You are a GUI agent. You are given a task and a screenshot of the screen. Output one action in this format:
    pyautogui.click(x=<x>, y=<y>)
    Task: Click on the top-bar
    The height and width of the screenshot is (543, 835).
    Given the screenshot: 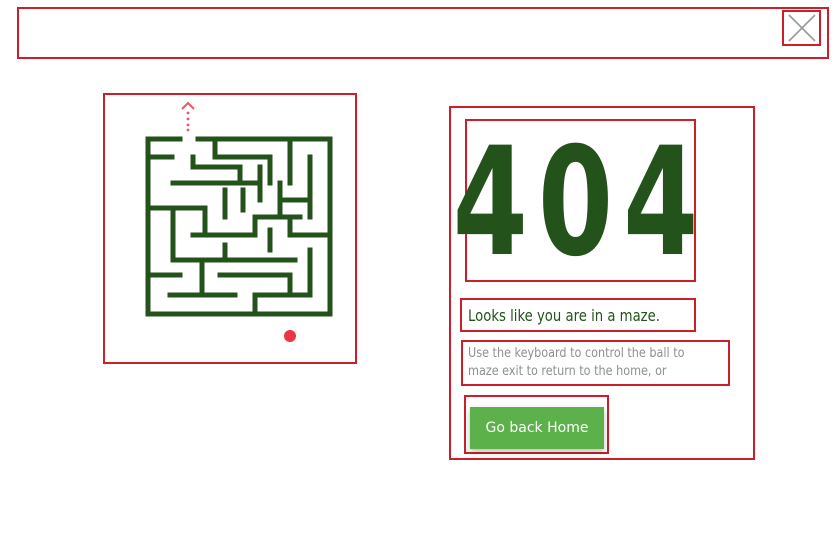 What is the action you would take?
    pyautogui.click(x=423, y=33)
    